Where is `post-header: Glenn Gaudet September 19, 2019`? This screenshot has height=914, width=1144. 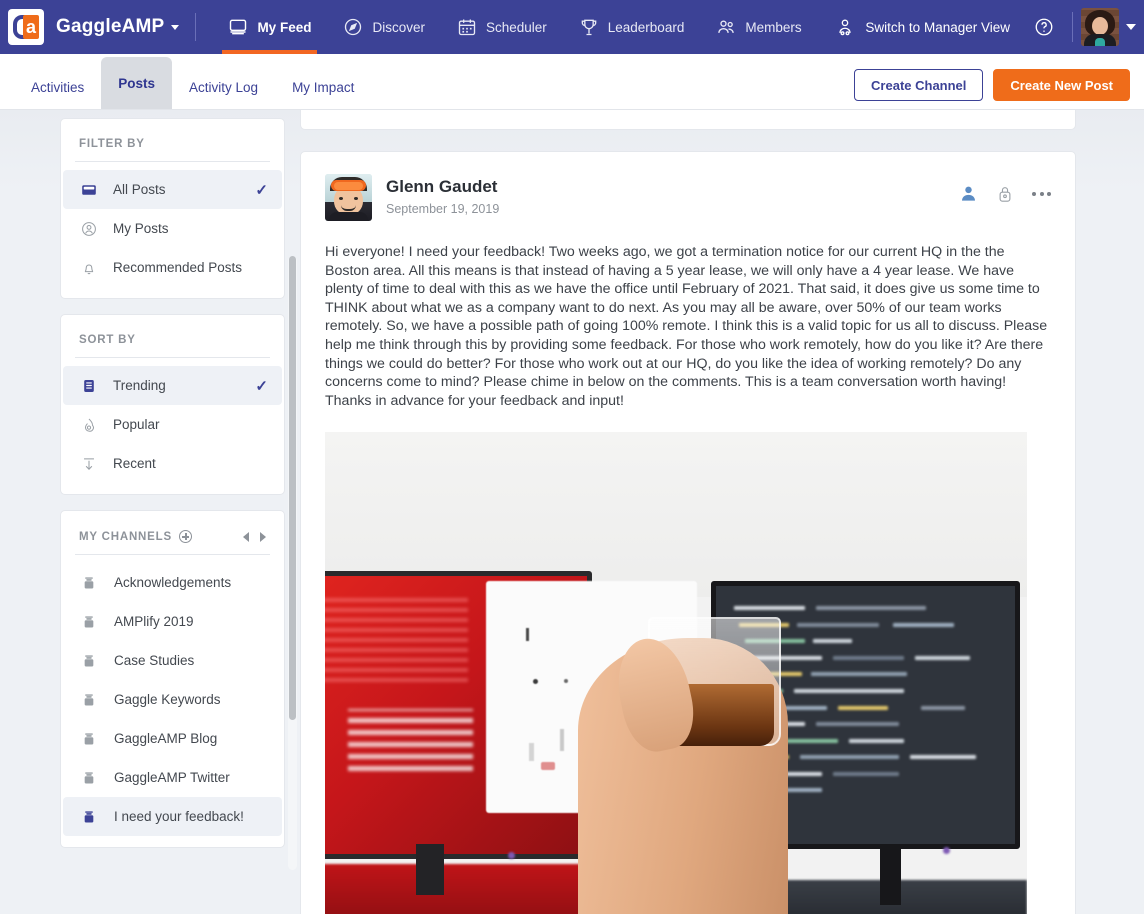
post-header: Glenn Gaudet September 19, 2019 is located at coordinates (688, 197).